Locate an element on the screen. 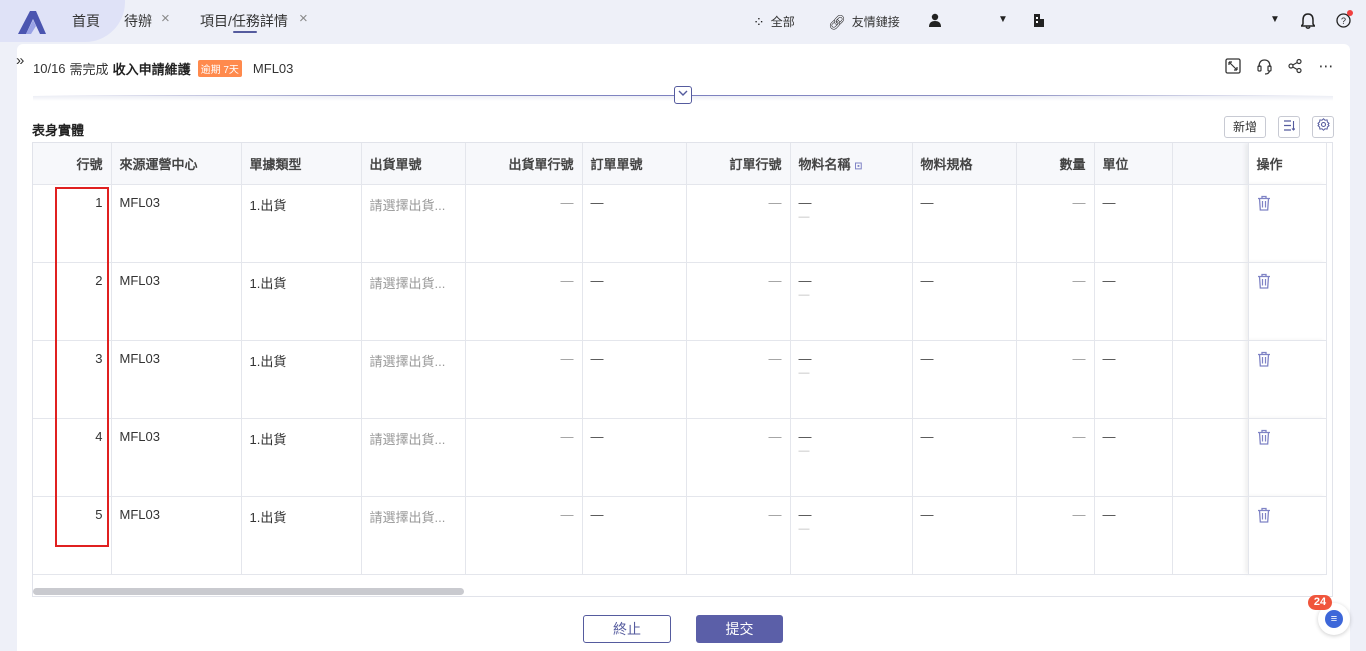  cell-line-no: 5 is located at coordinates (72, 535).